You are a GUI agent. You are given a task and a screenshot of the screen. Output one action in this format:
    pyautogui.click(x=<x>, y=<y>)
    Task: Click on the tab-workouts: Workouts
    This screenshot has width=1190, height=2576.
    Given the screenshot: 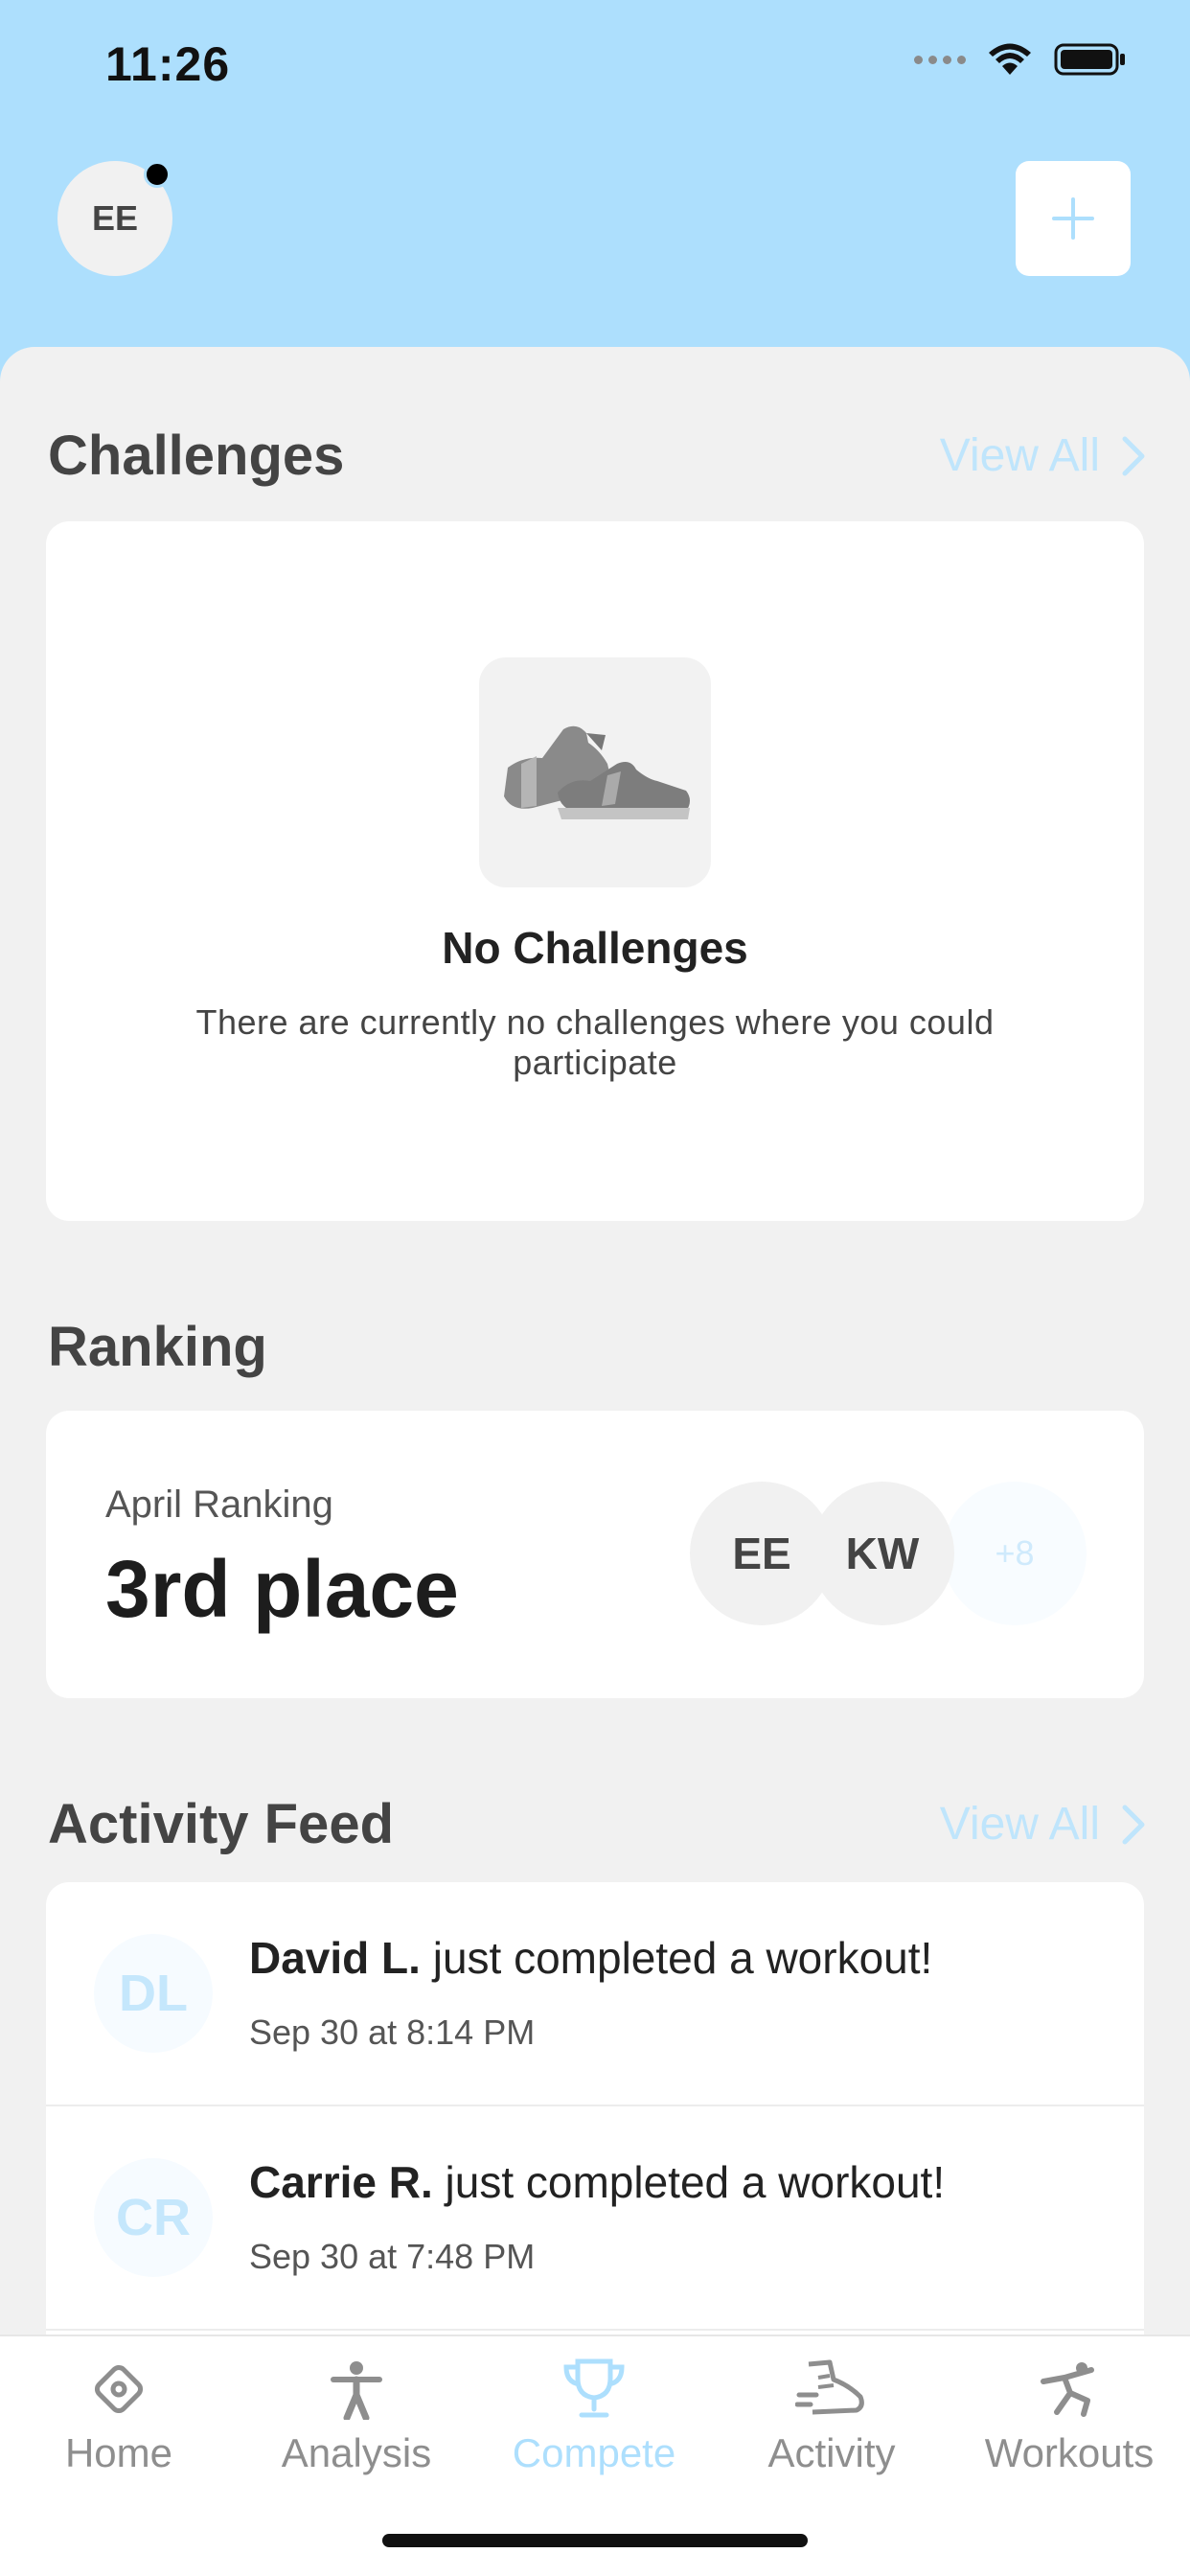 What is the action you would take?
    pyautogui.click(x=1069, y=2413)
    